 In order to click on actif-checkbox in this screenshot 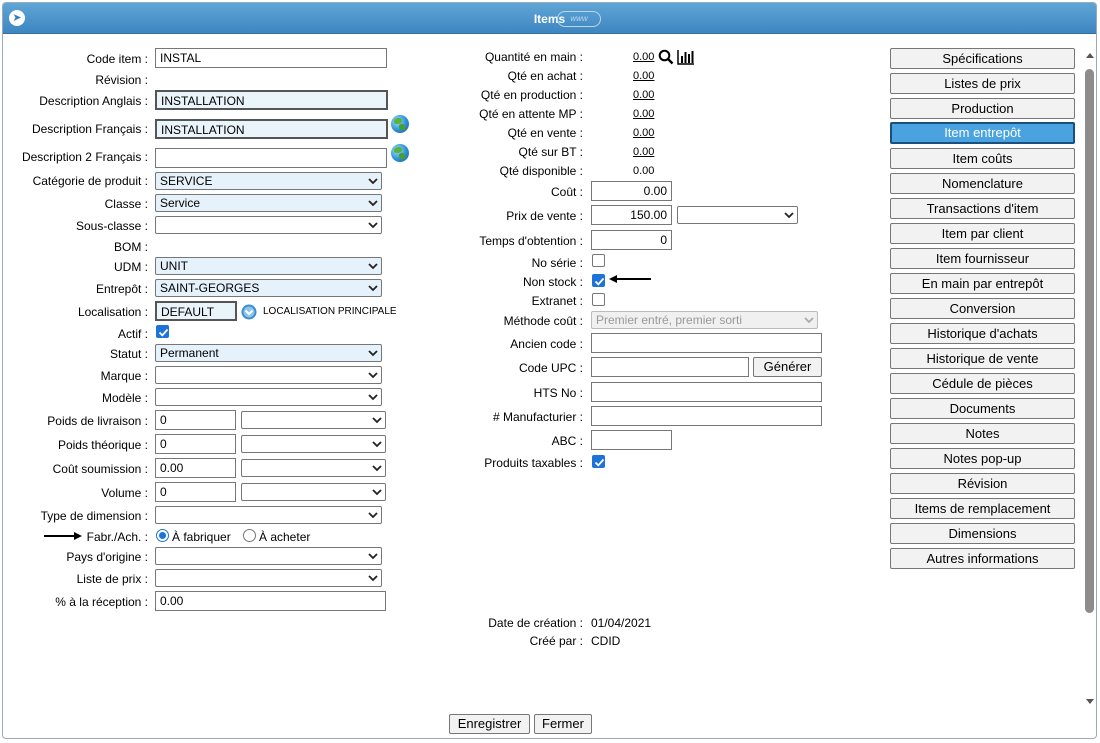, I will do `click(162, 331)`.